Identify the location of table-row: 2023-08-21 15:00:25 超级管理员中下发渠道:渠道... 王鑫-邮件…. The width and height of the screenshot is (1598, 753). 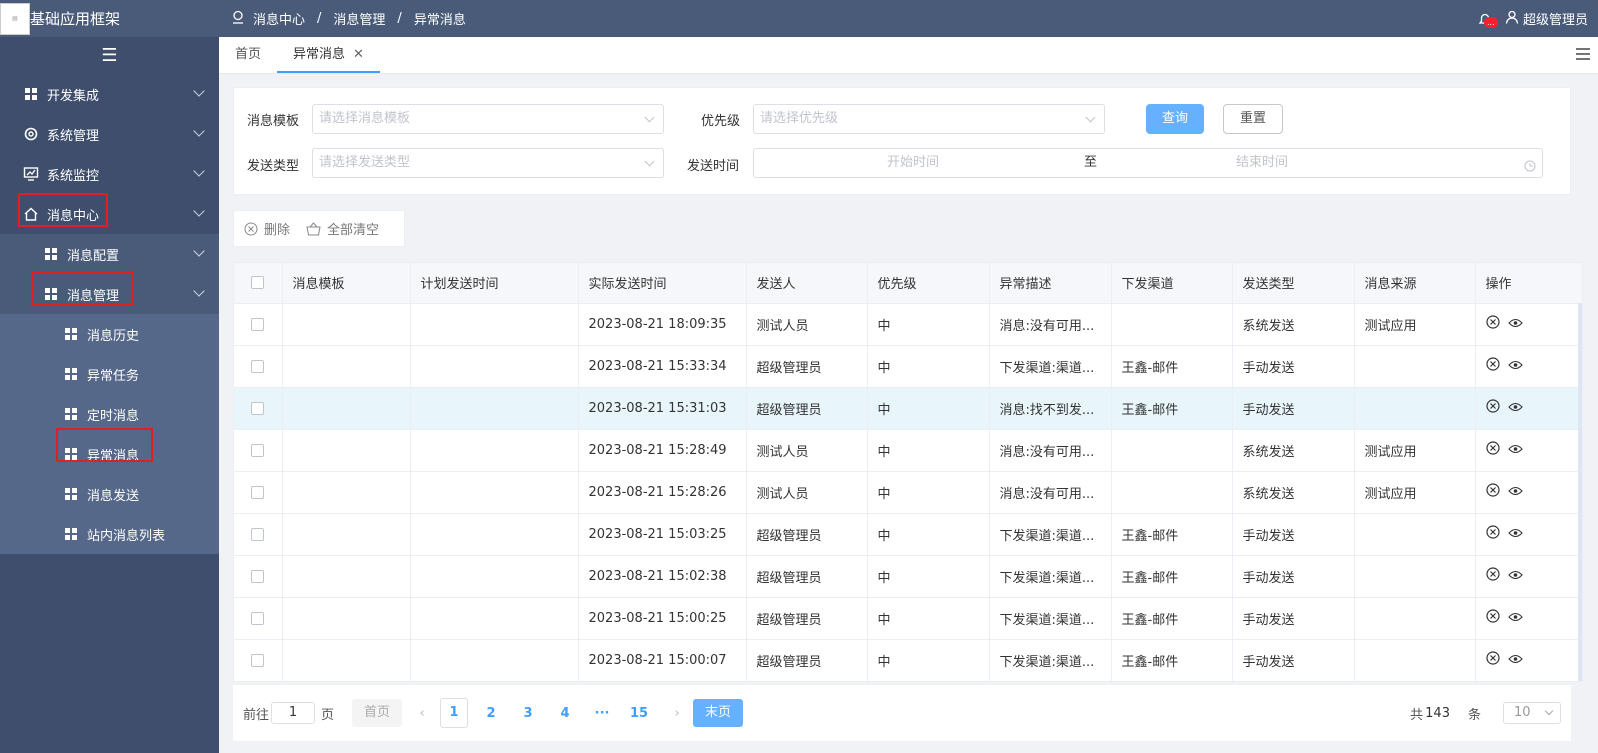
(908, 618).